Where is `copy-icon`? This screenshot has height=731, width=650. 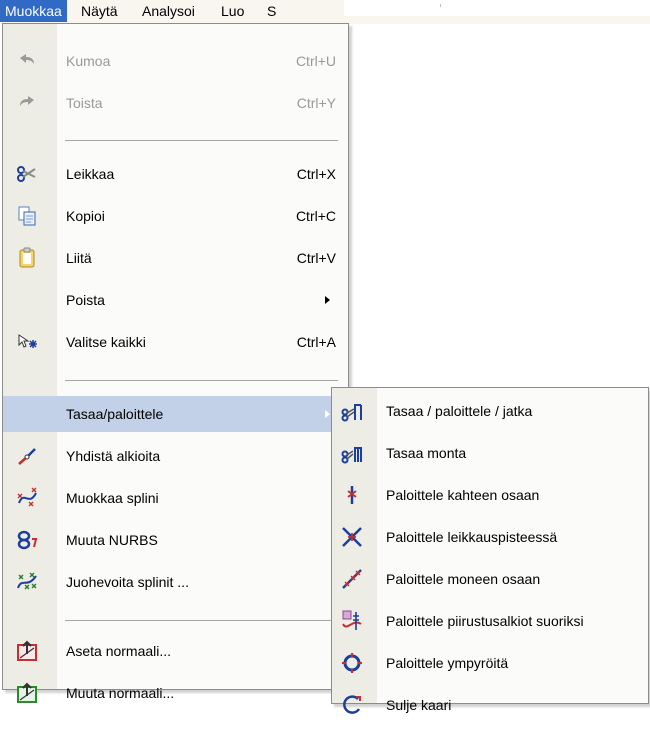
copy-icon is located at coordinates (27, 216).